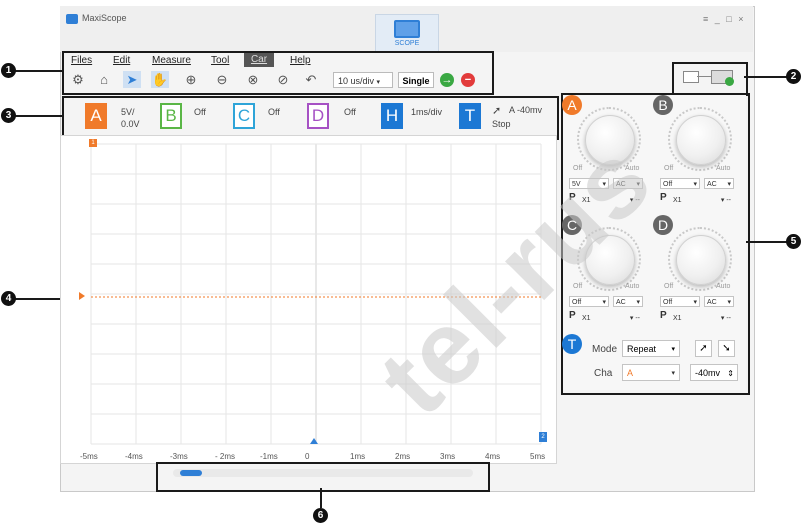  Describe the element at coordinates (134, 456) in the screenshot. I see `x-tick-label: -4ms` at that location.